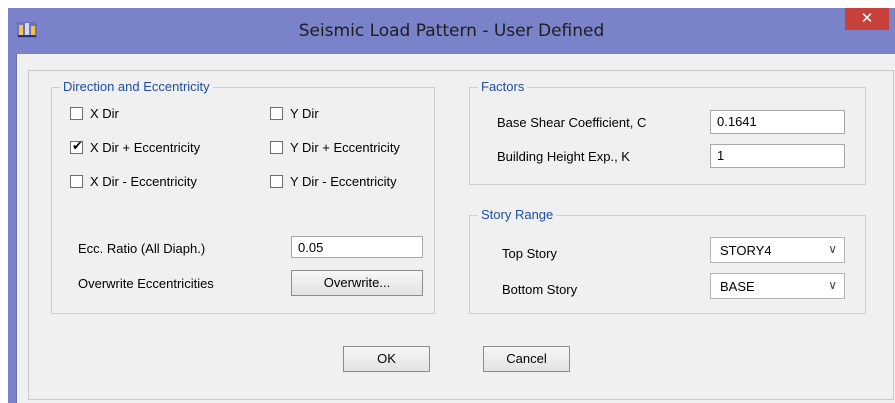 The image size is (895, 403). Describe the element at coordinates (746, 250) in the screenshot. I see `top-story-value: STORY4` at that location.